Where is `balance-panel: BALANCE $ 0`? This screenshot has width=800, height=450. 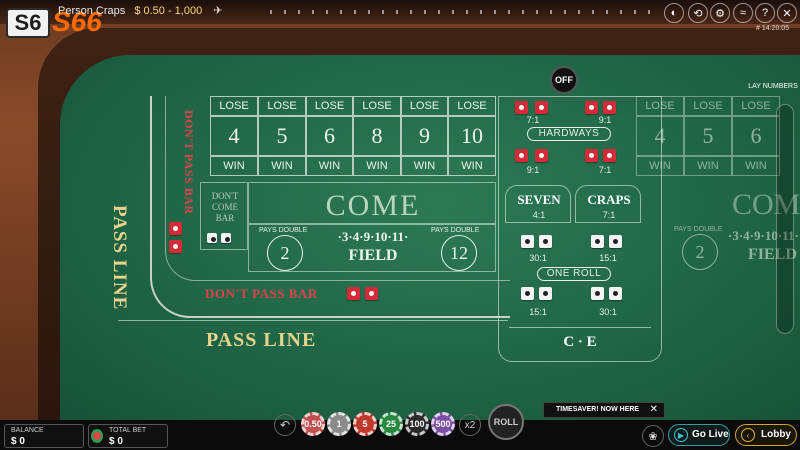 balance-panel: BALANCE $ 0 is located at coordinates (44, 436).